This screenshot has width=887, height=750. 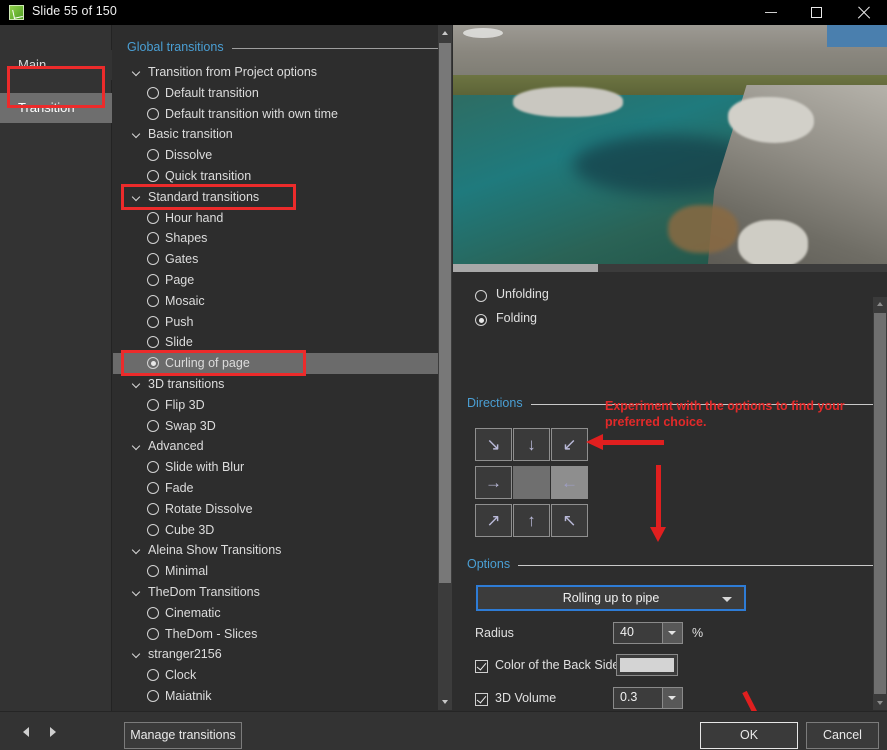 I want to click on tree-group-thedom-transitions: TheDom Transitions, so click(x=278, y=592).